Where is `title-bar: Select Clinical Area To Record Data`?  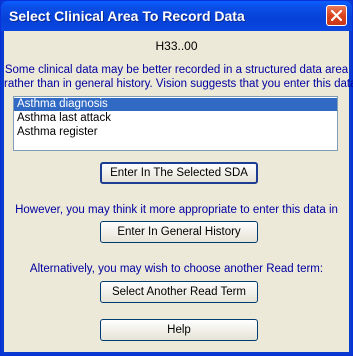 title-bar: Select Clinical Area To Record Data is located at coordinates (176, 16).